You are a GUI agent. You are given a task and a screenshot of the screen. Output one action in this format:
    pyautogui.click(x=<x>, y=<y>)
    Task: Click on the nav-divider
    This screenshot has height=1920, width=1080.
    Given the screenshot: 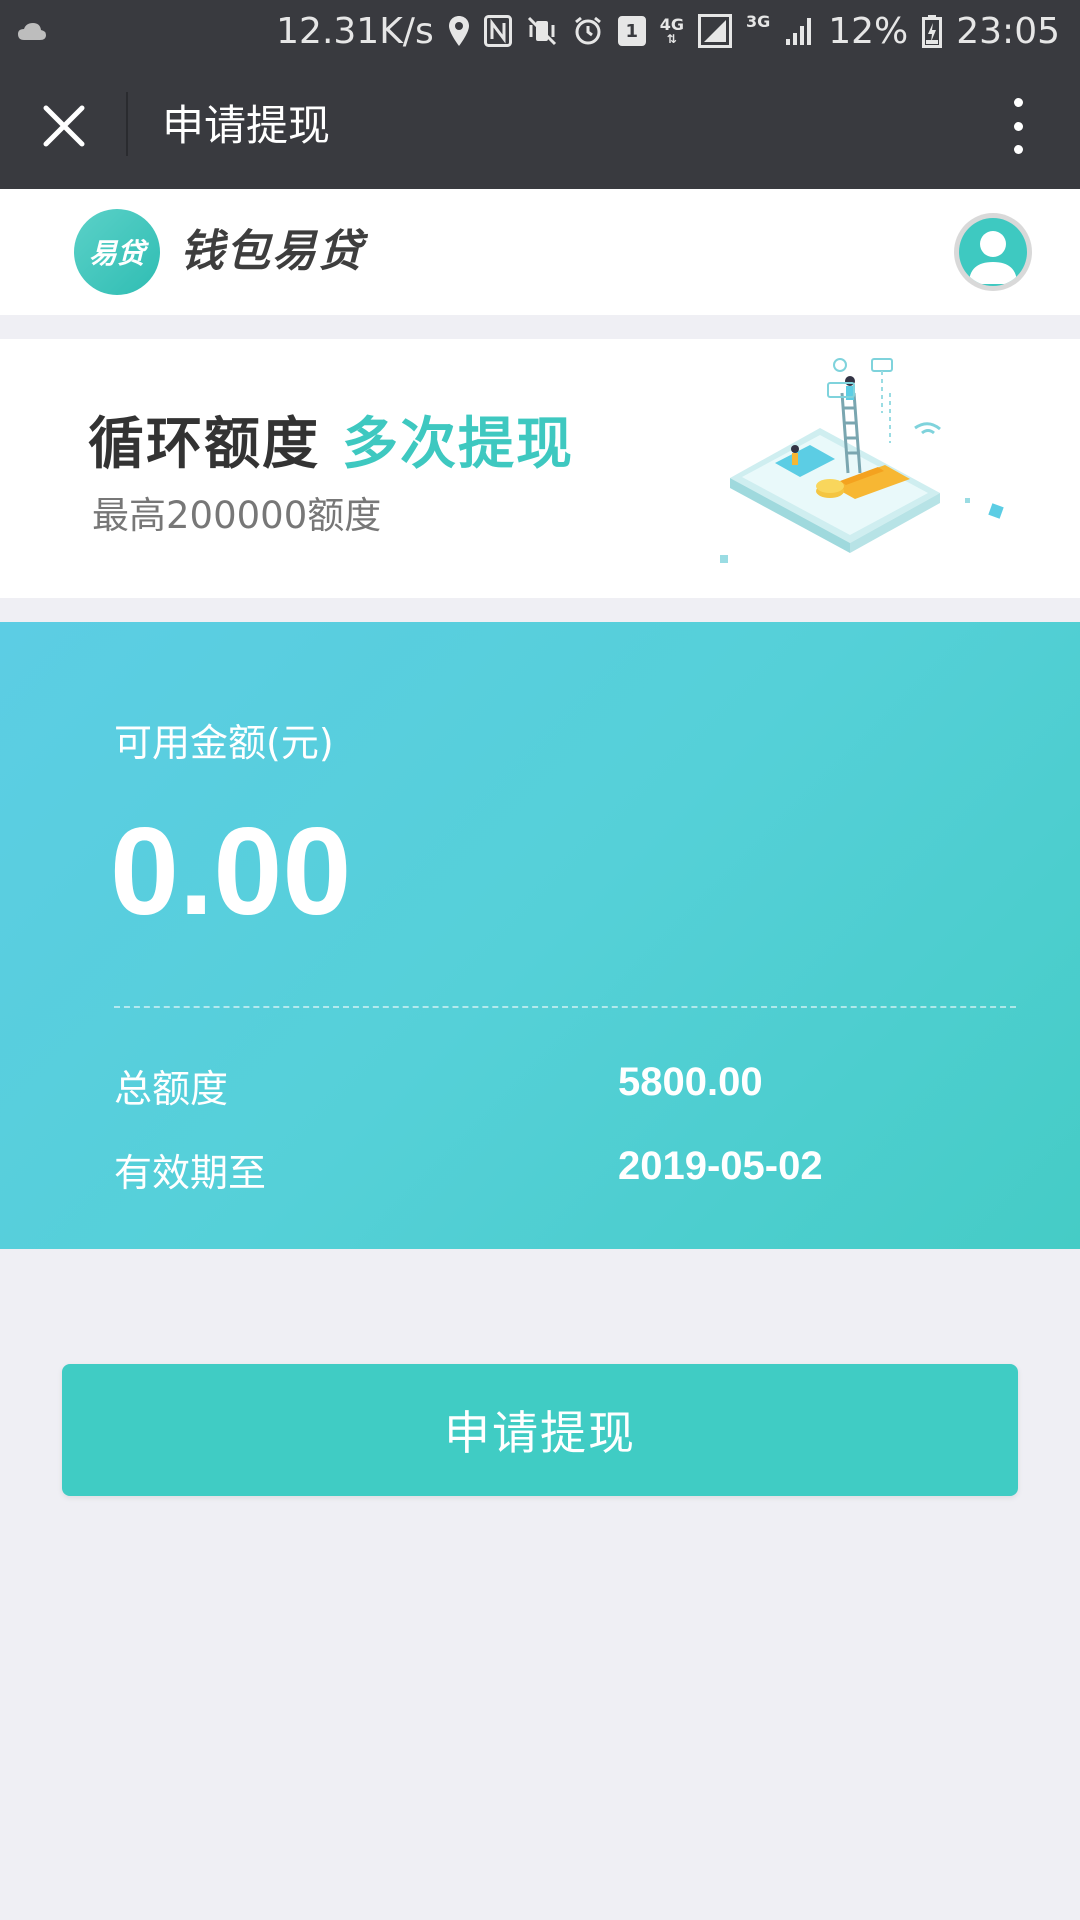 What is the action you would take?
    pyautogui.click(x=127, y=124)
    